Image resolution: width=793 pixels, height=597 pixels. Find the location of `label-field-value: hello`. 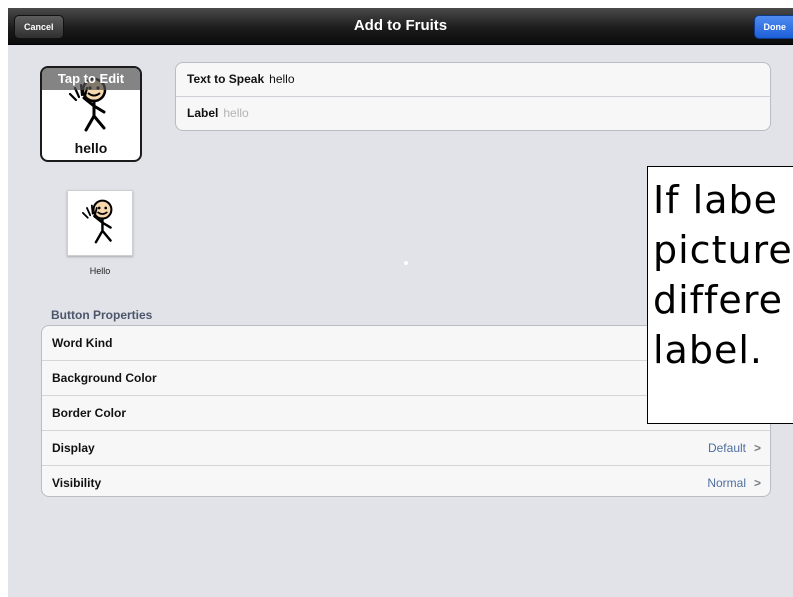

label-field-value: hello is located at coordinates (235, 113).